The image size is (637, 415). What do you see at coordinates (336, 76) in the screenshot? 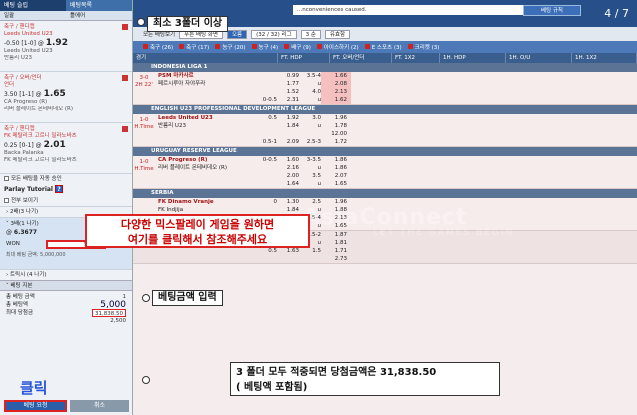
I see `odds-value: 1.66` at bounding box center [336, 76].